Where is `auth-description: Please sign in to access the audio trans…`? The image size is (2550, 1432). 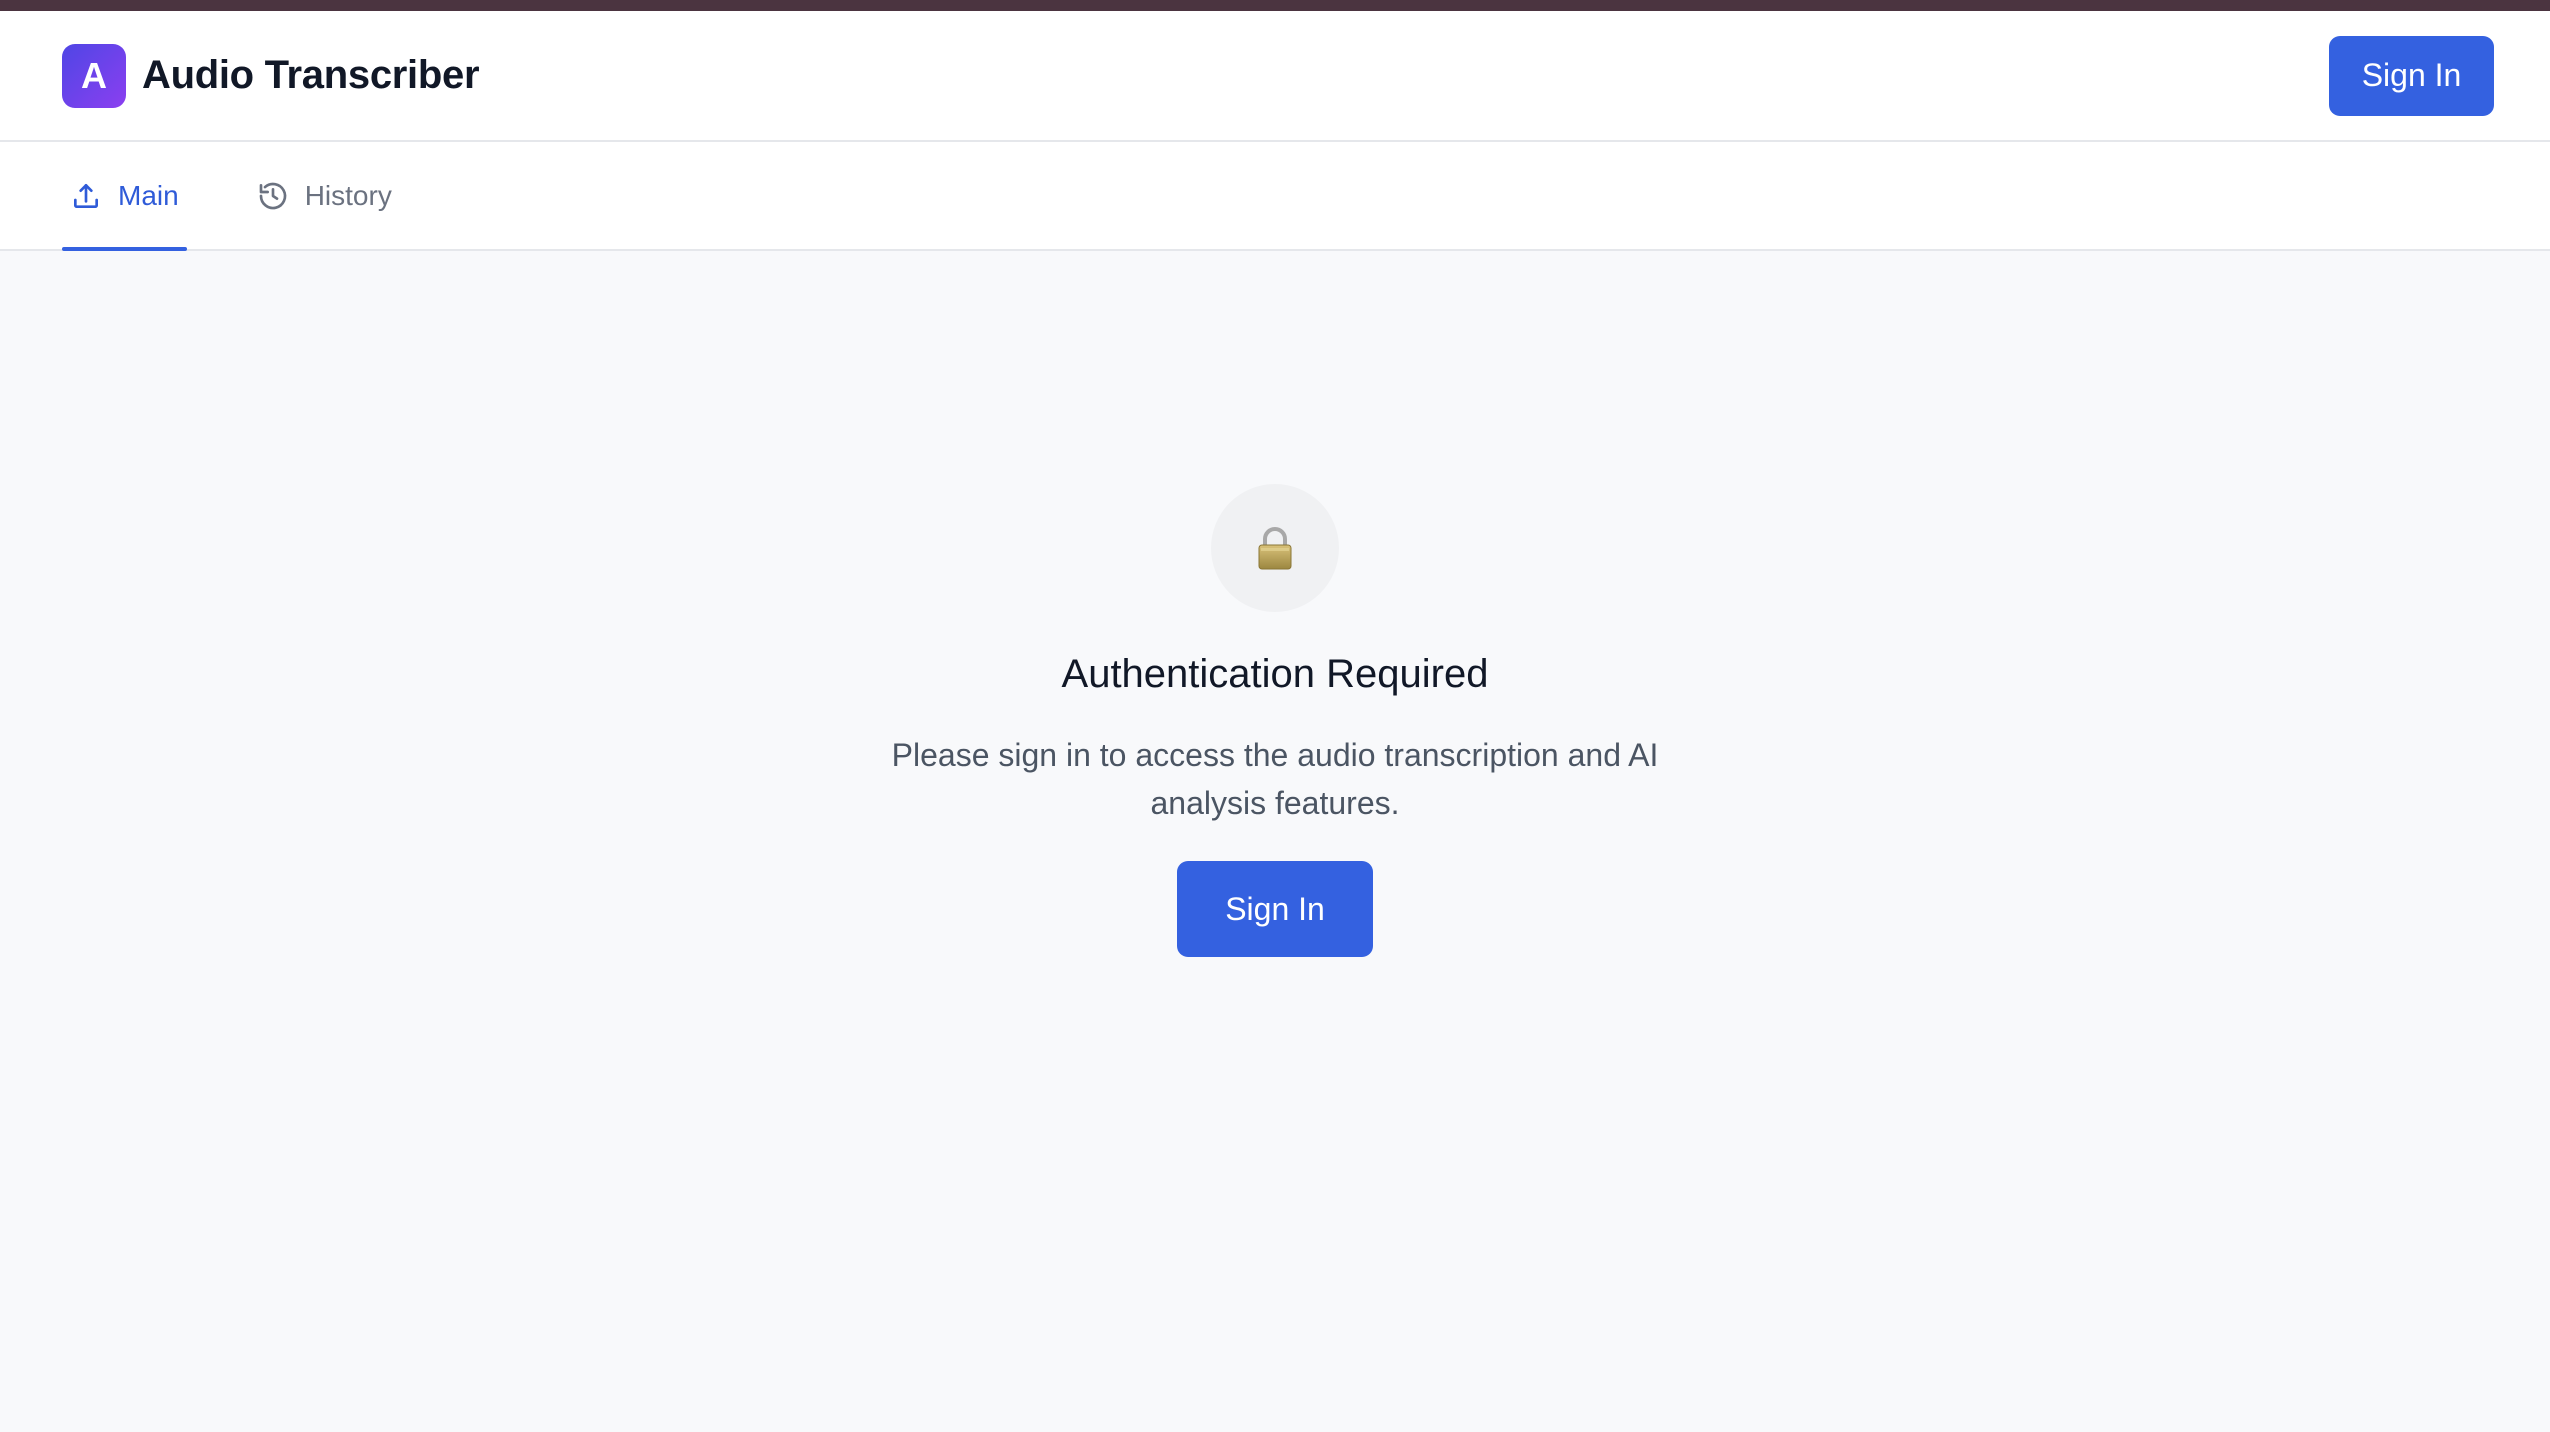
auth-description: Please sign in to access the audio trans… is located at coordinates (1275, 779).